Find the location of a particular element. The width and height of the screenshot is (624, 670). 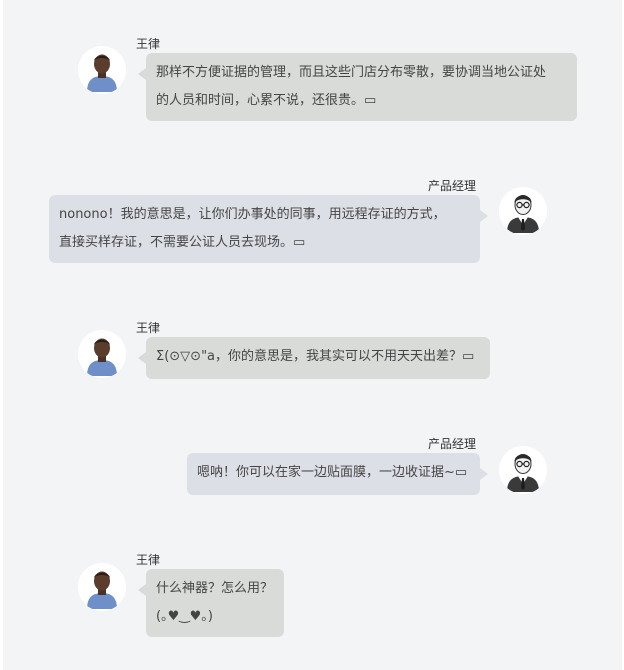

message-bubble: 什么神器？怎么用？ (｡♥‿♥｡) is located at coordinates (211, 603).